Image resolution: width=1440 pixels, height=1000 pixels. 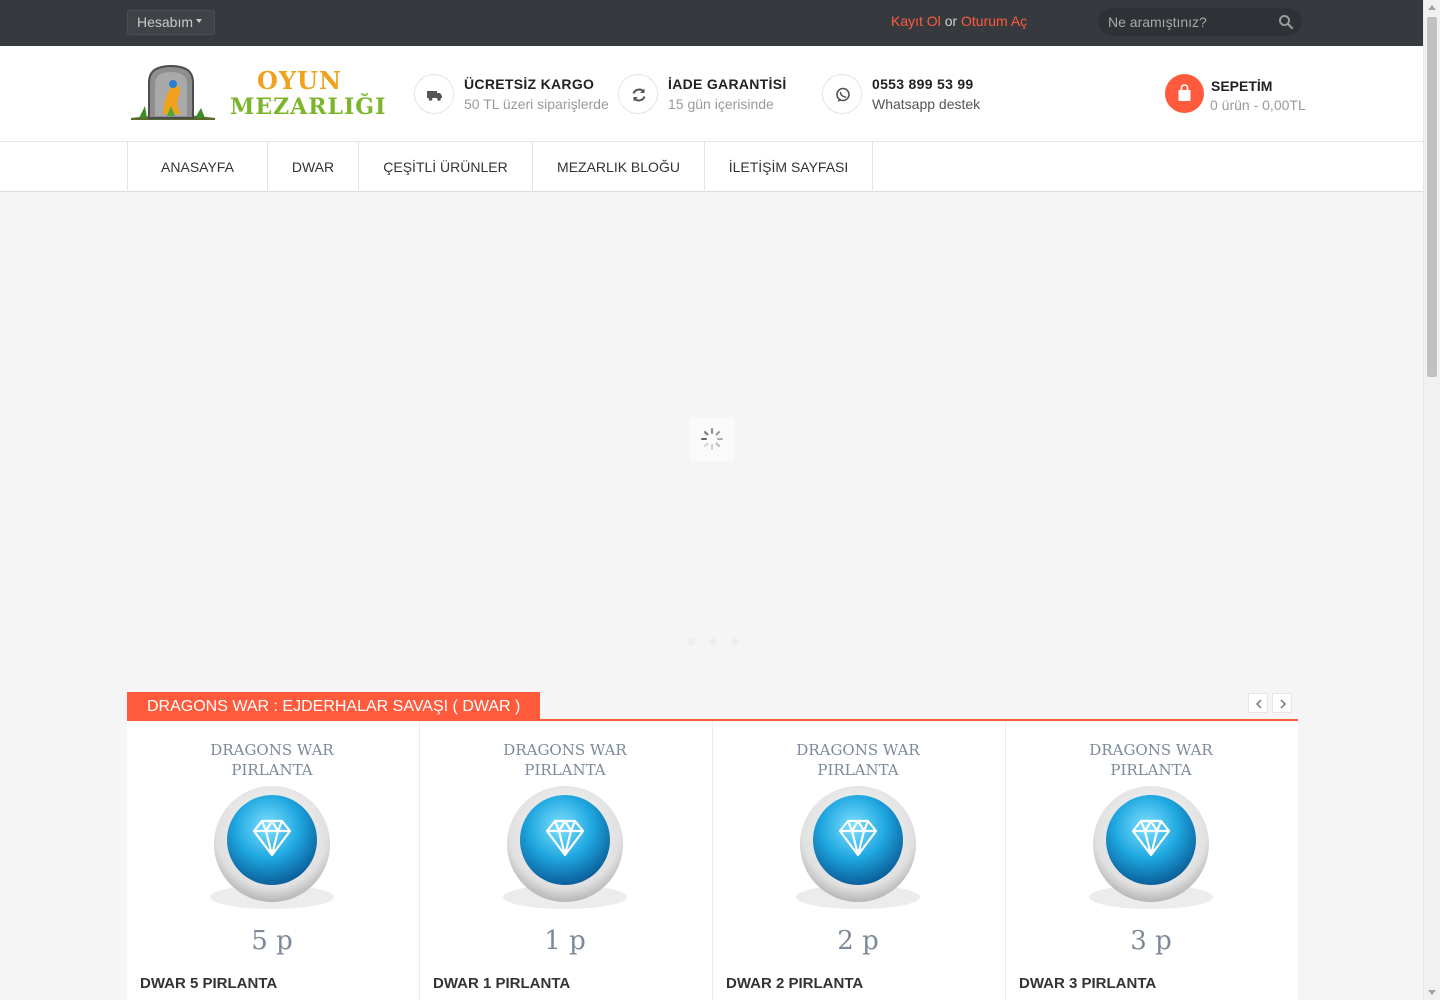 I want to click on cart-title: SEPETİM, so click(x=1242, y=86).